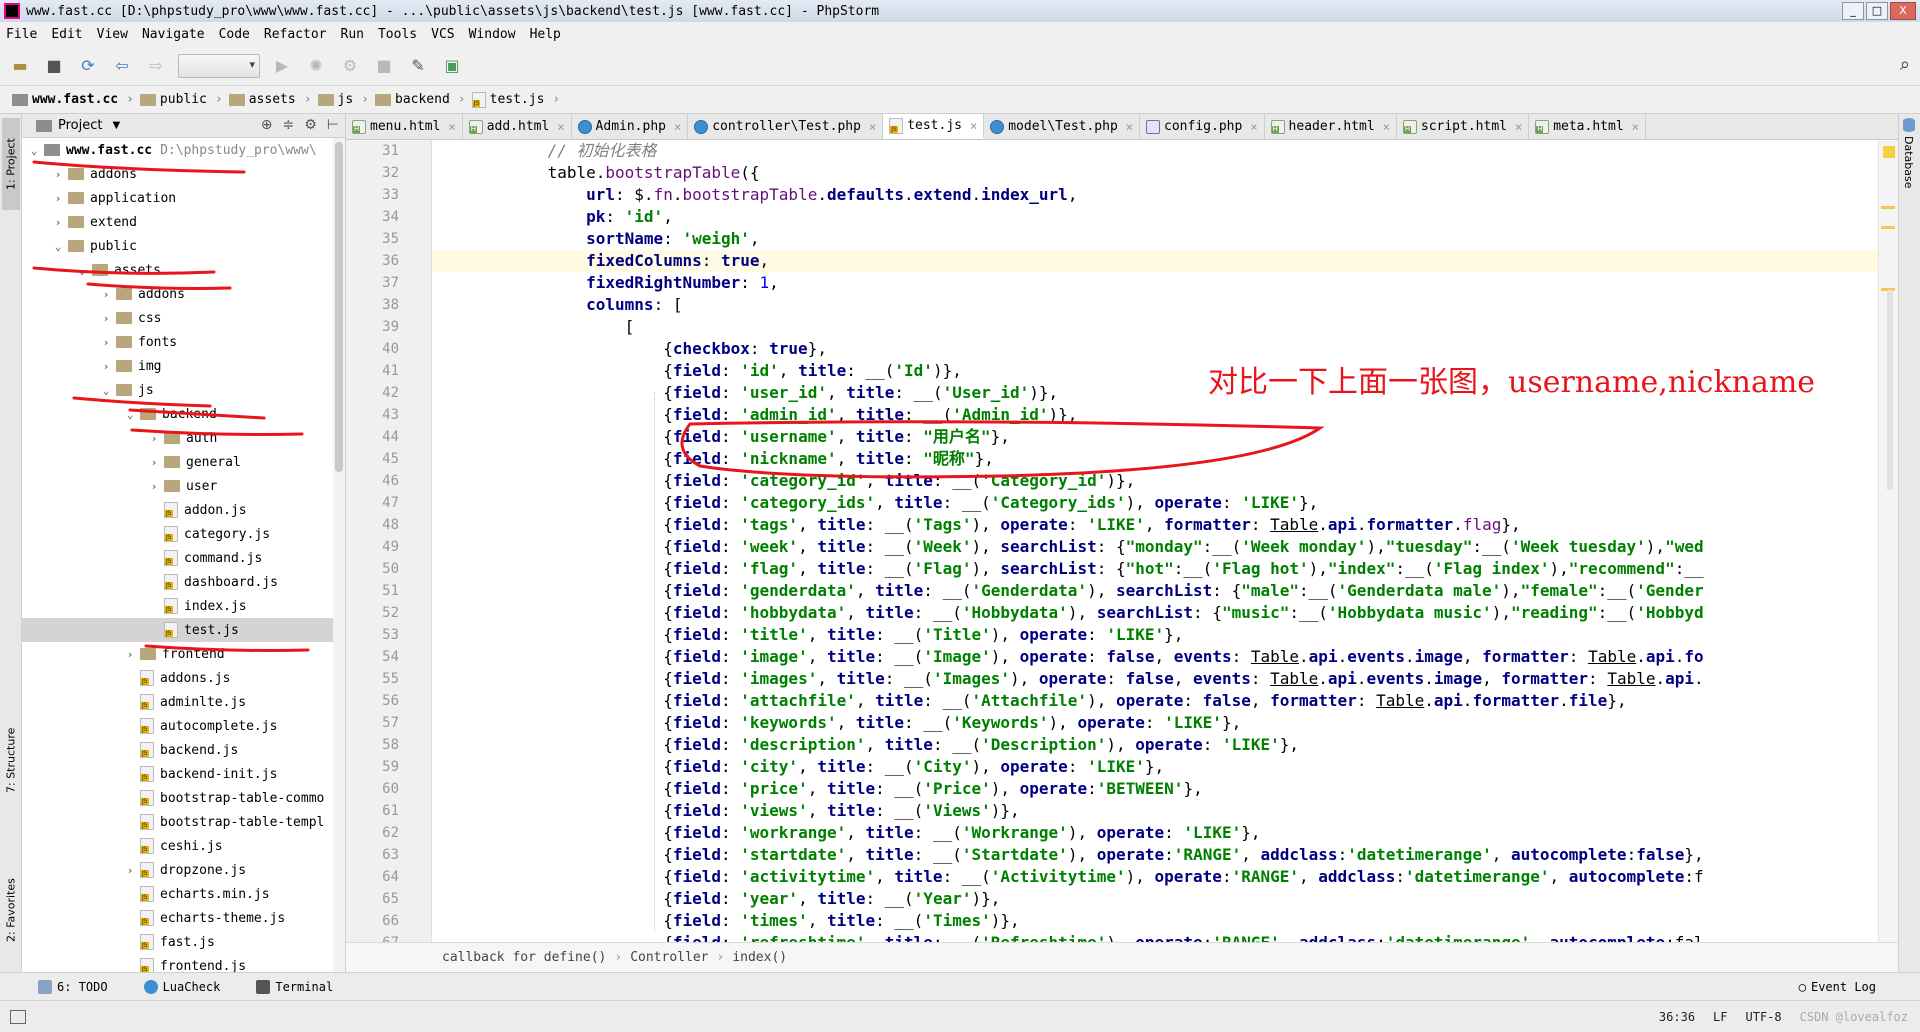 The height and width of the screenshot is (1032, 1920). I want to click on editor-tab: controller\Test.php ×, so click(786, 126).